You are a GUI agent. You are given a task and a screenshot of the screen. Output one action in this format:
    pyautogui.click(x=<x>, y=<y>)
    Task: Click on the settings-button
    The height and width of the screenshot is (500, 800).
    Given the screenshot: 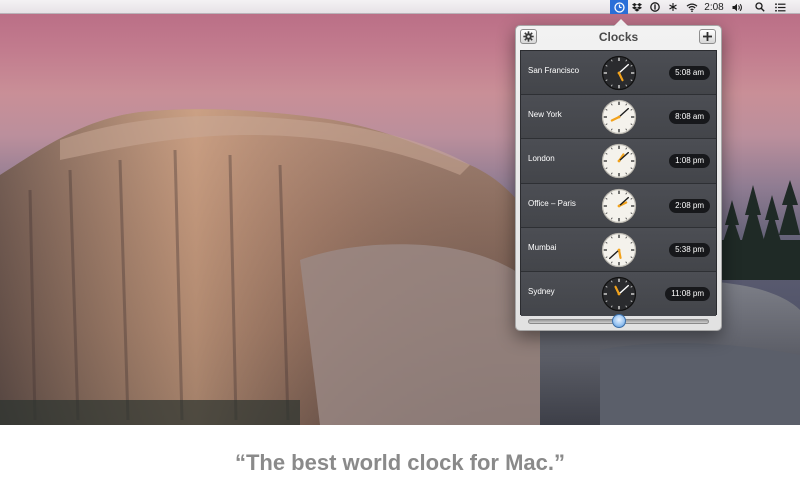 What is the action you would take?
    pyautogui.click(x=528, y=36)
    